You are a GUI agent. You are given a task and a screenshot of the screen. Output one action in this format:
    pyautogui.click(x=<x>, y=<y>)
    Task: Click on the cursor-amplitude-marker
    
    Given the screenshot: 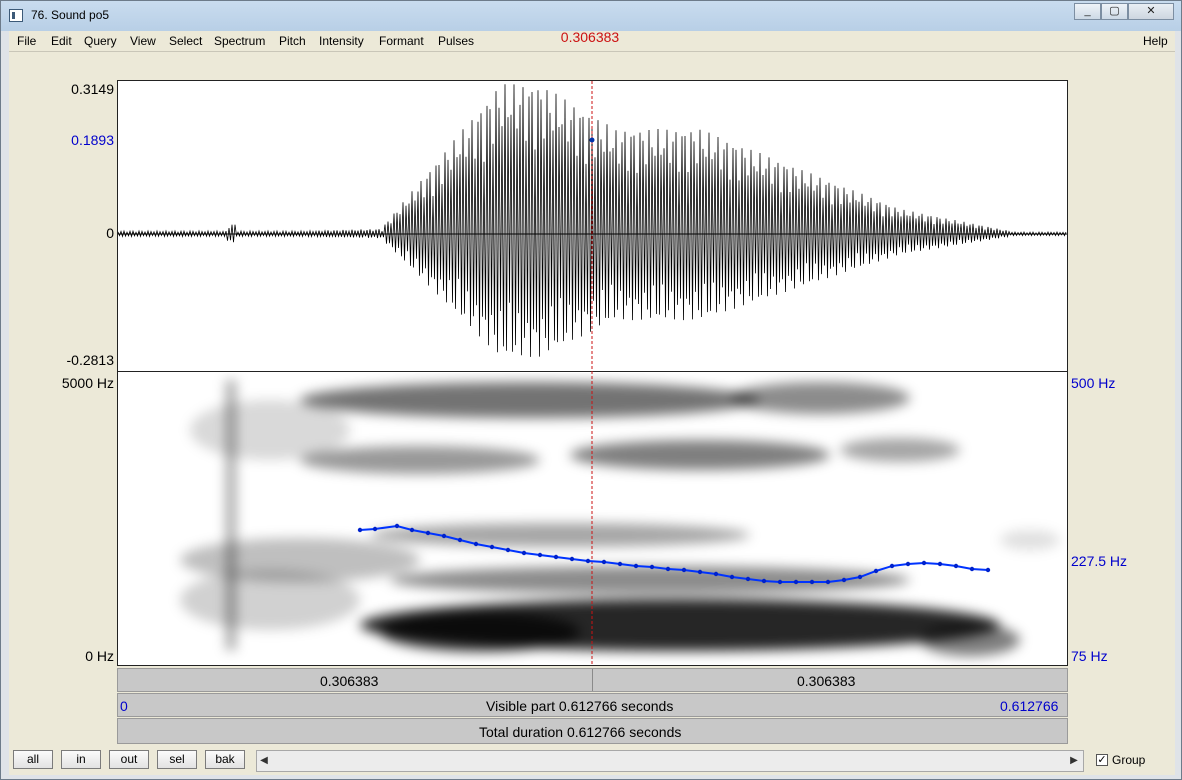 What is the action you would take?
    pyautogui.click(x=592, y=140)
    